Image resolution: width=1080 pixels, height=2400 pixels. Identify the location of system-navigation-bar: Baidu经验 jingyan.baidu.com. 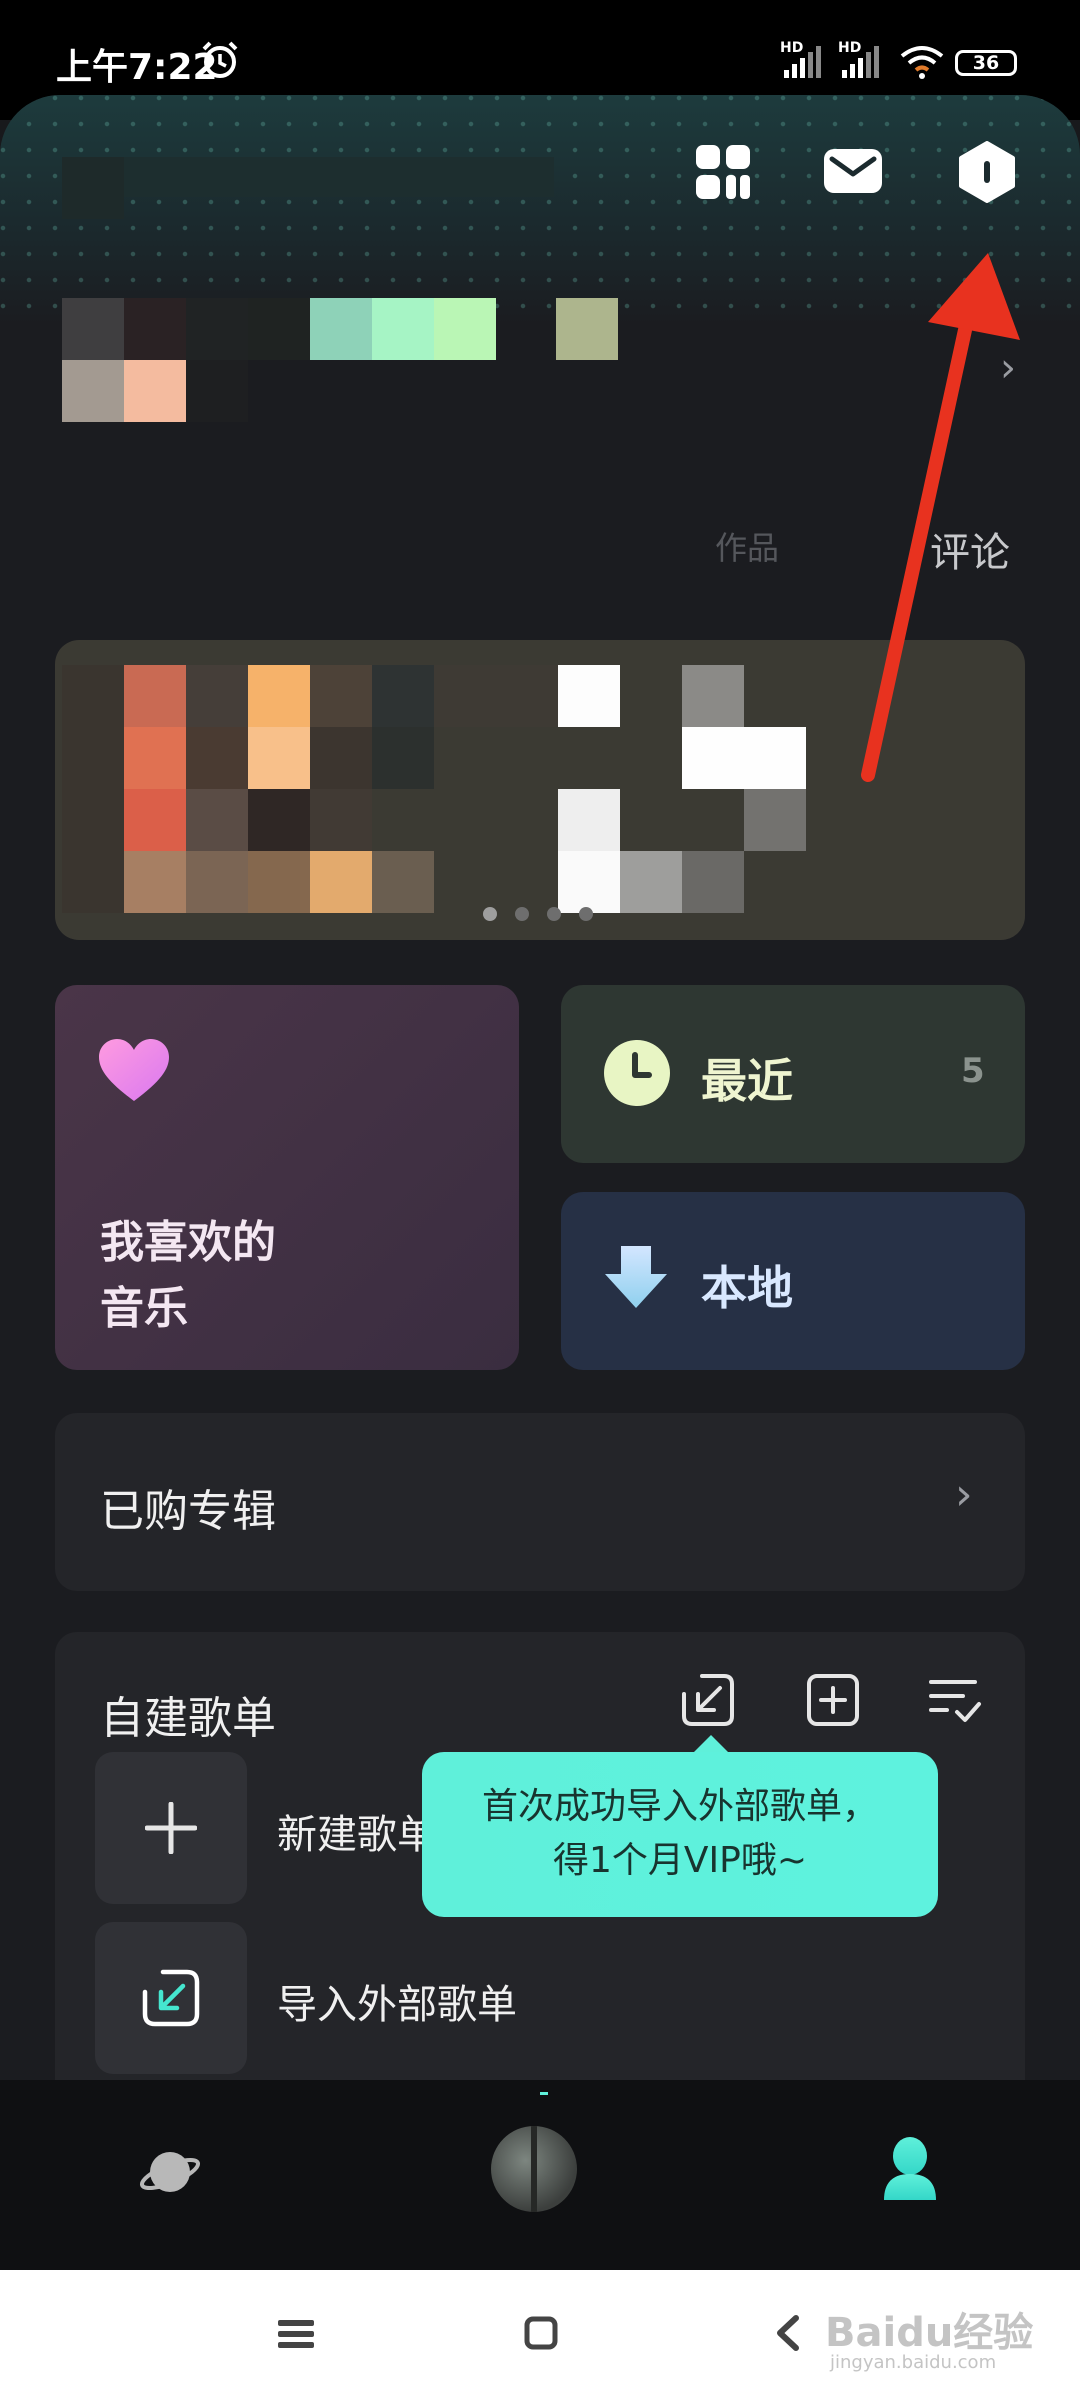
(540, 2335).